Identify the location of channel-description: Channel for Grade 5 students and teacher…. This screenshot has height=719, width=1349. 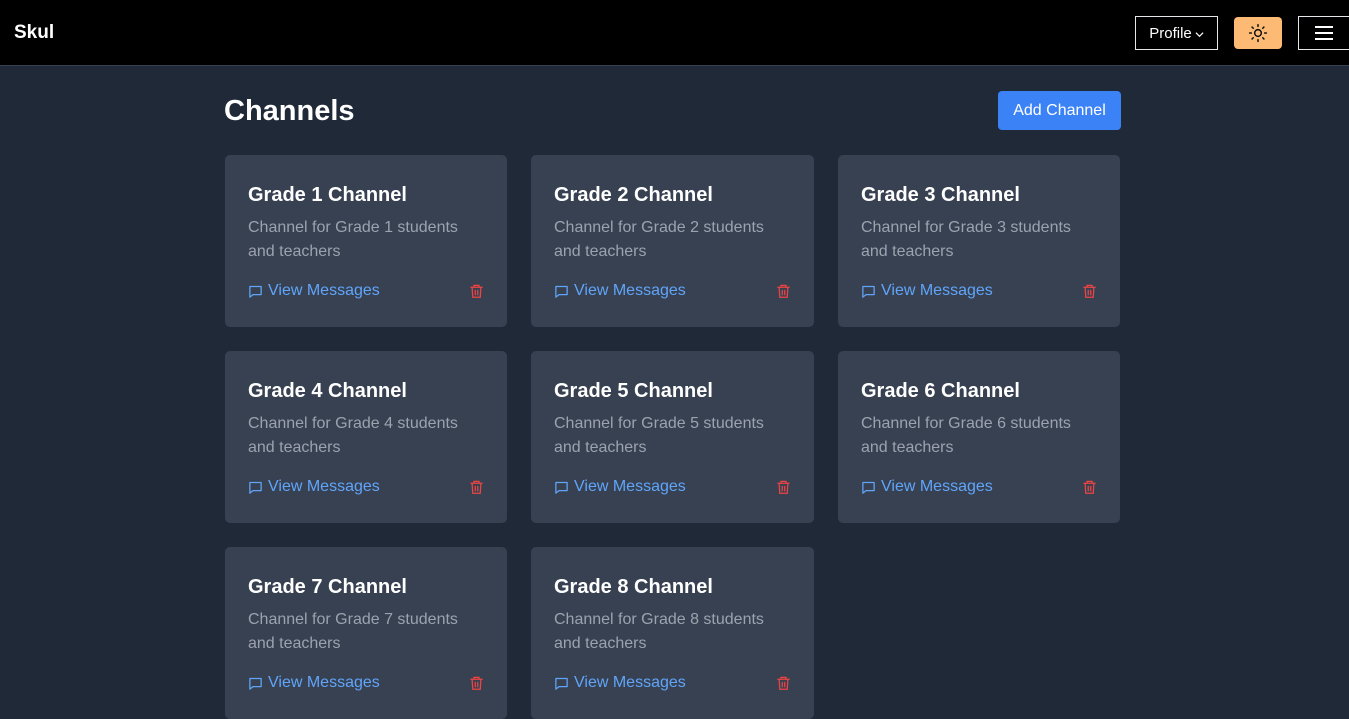
(659, 435).